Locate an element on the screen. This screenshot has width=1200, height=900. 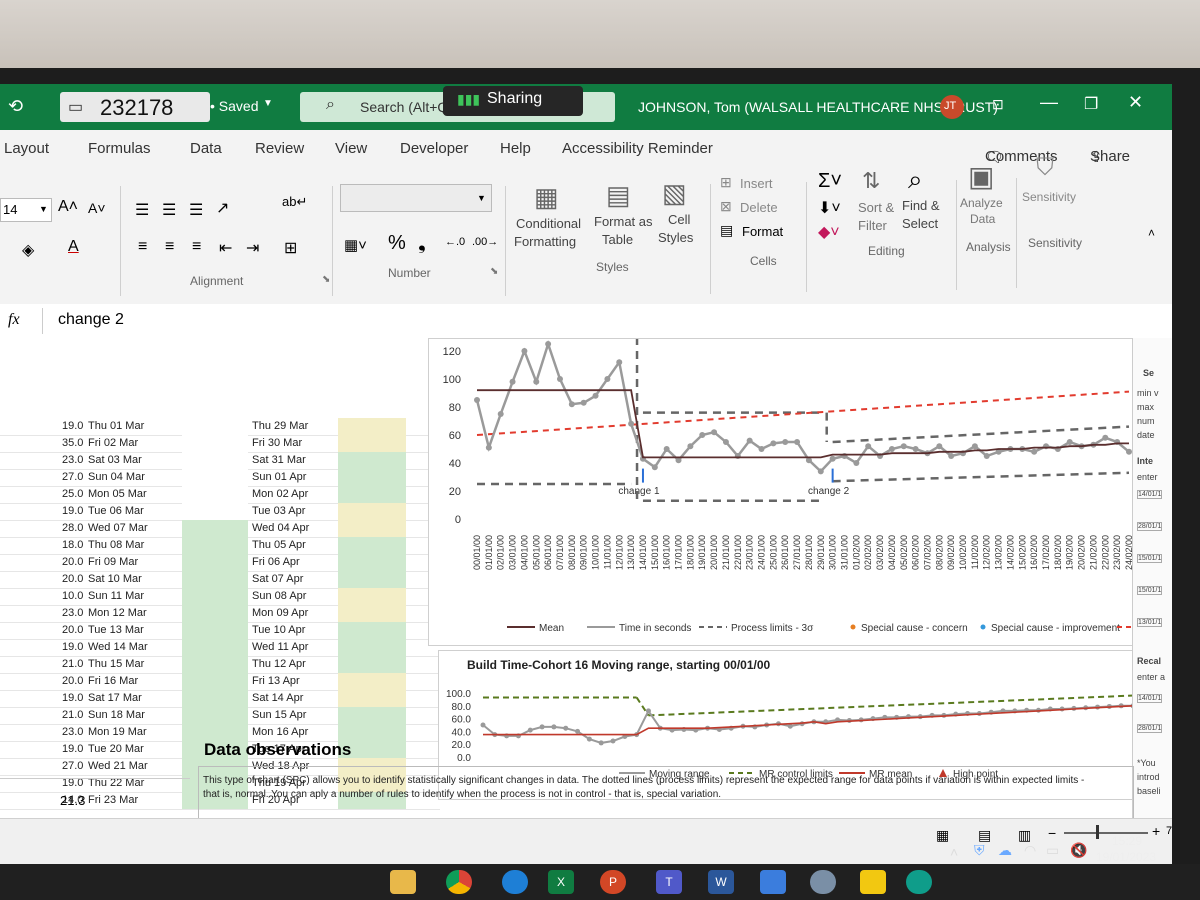
cell-styles-button: ▧ Cell Styles is located at coordinates (679, 213).